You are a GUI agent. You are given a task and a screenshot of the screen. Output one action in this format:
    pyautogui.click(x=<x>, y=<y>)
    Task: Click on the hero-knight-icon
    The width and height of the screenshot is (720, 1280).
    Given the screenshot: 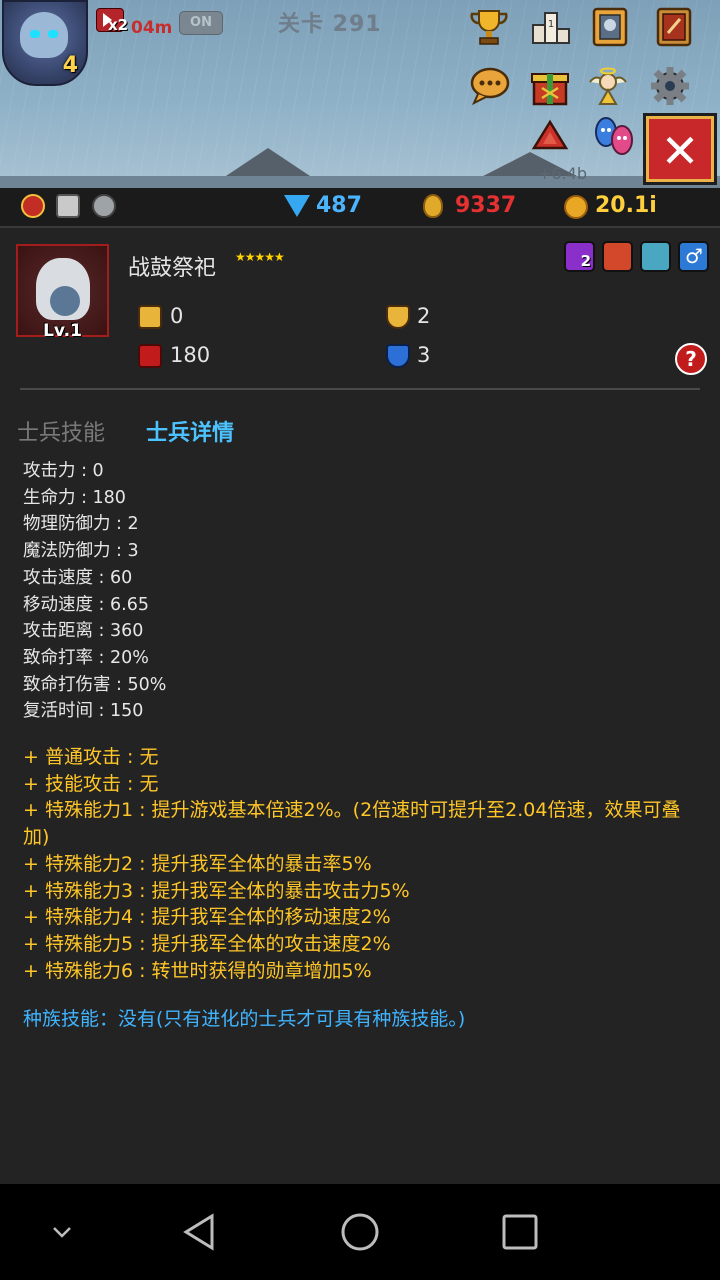 What is the action you would take?
    pyautogui.click(x=68, y=206)
    